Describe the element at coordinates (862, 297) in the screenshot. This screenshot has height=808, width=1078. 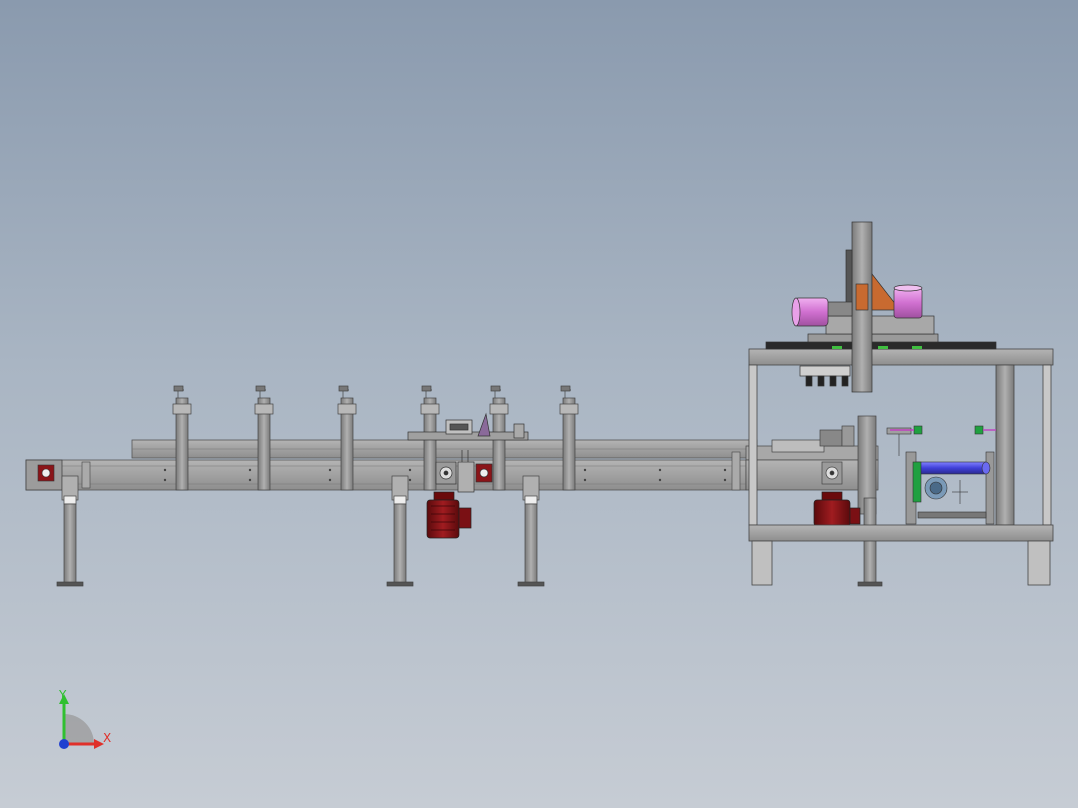
I see `orange-bracket` at that location.